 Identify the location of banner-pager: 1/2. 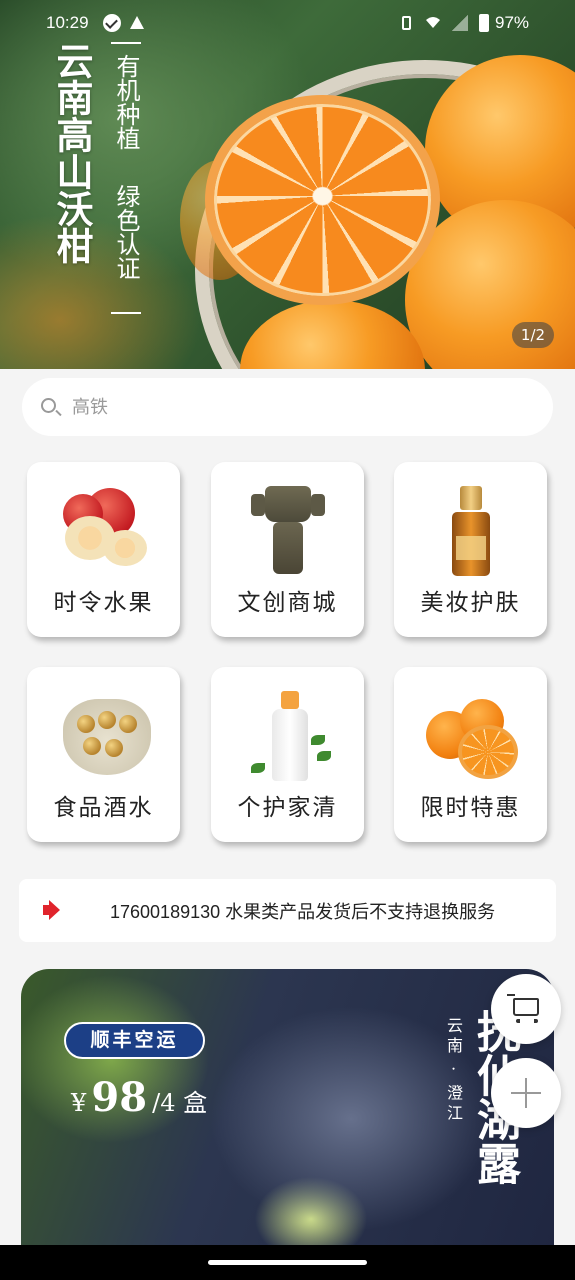
(533, 335).